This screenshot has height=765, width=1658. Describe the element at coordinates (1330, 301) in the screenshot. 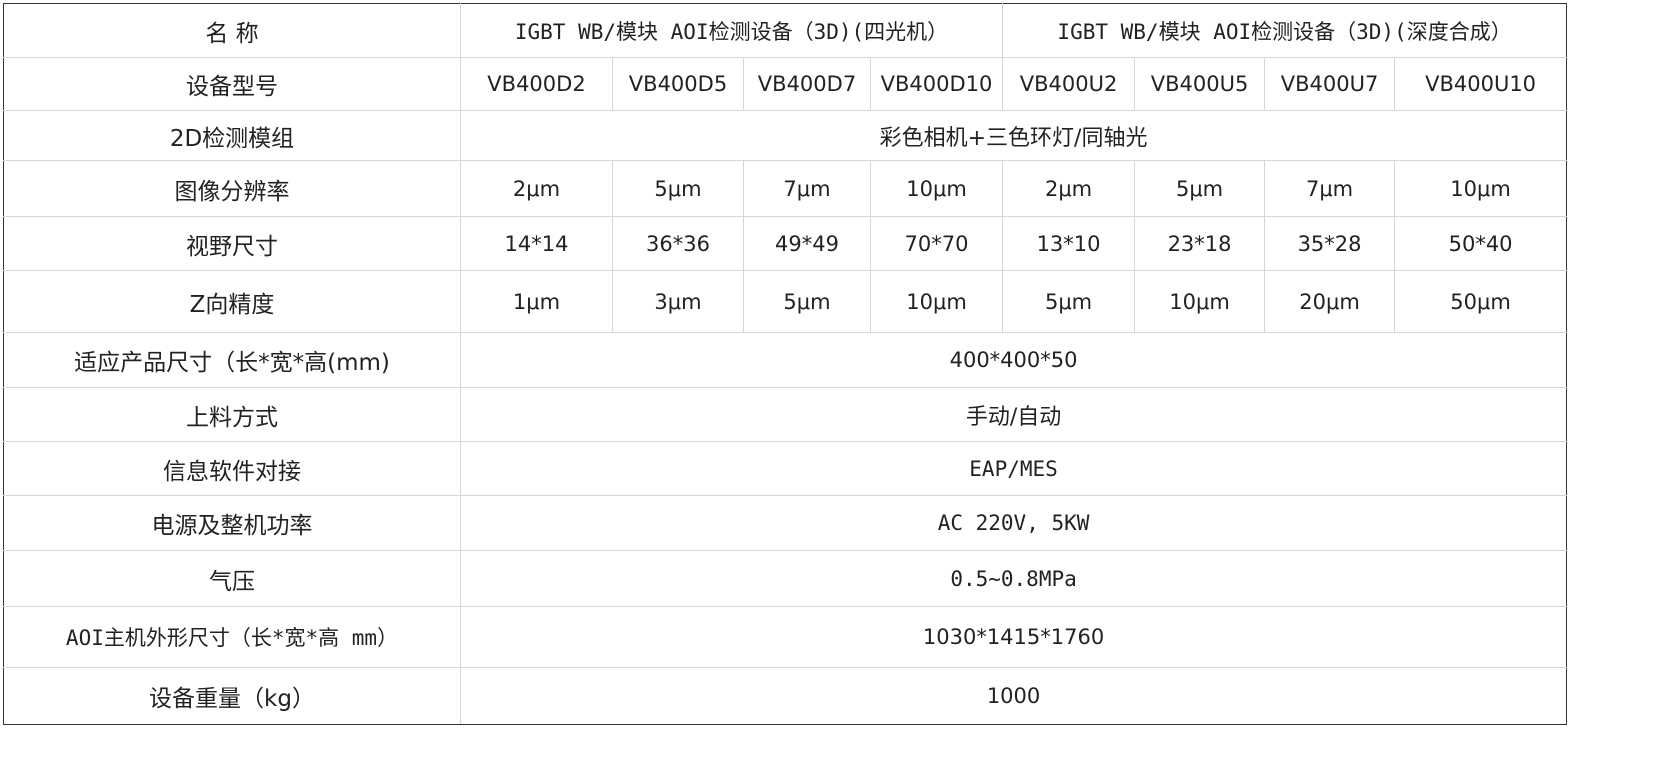

I see `z-accuracy-cell: 20μm` at that location.